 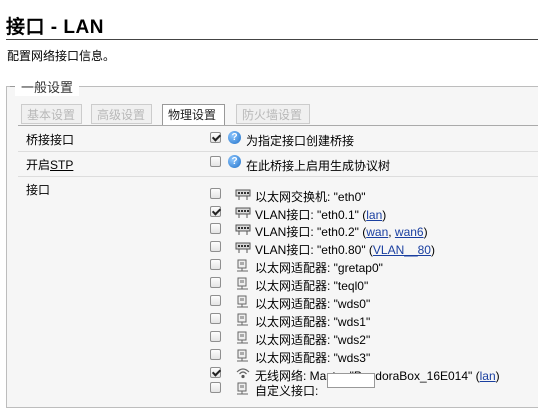 What do you see at coordinates (51, 114) in the screenshot?
I see `tab-basic: 基本设置` at bounding box center [51, 114].